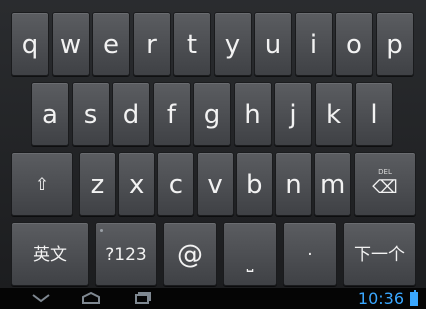 The height and width of the screenshot is (309, 426). I want to click on key-y: y, so click(232, 44).